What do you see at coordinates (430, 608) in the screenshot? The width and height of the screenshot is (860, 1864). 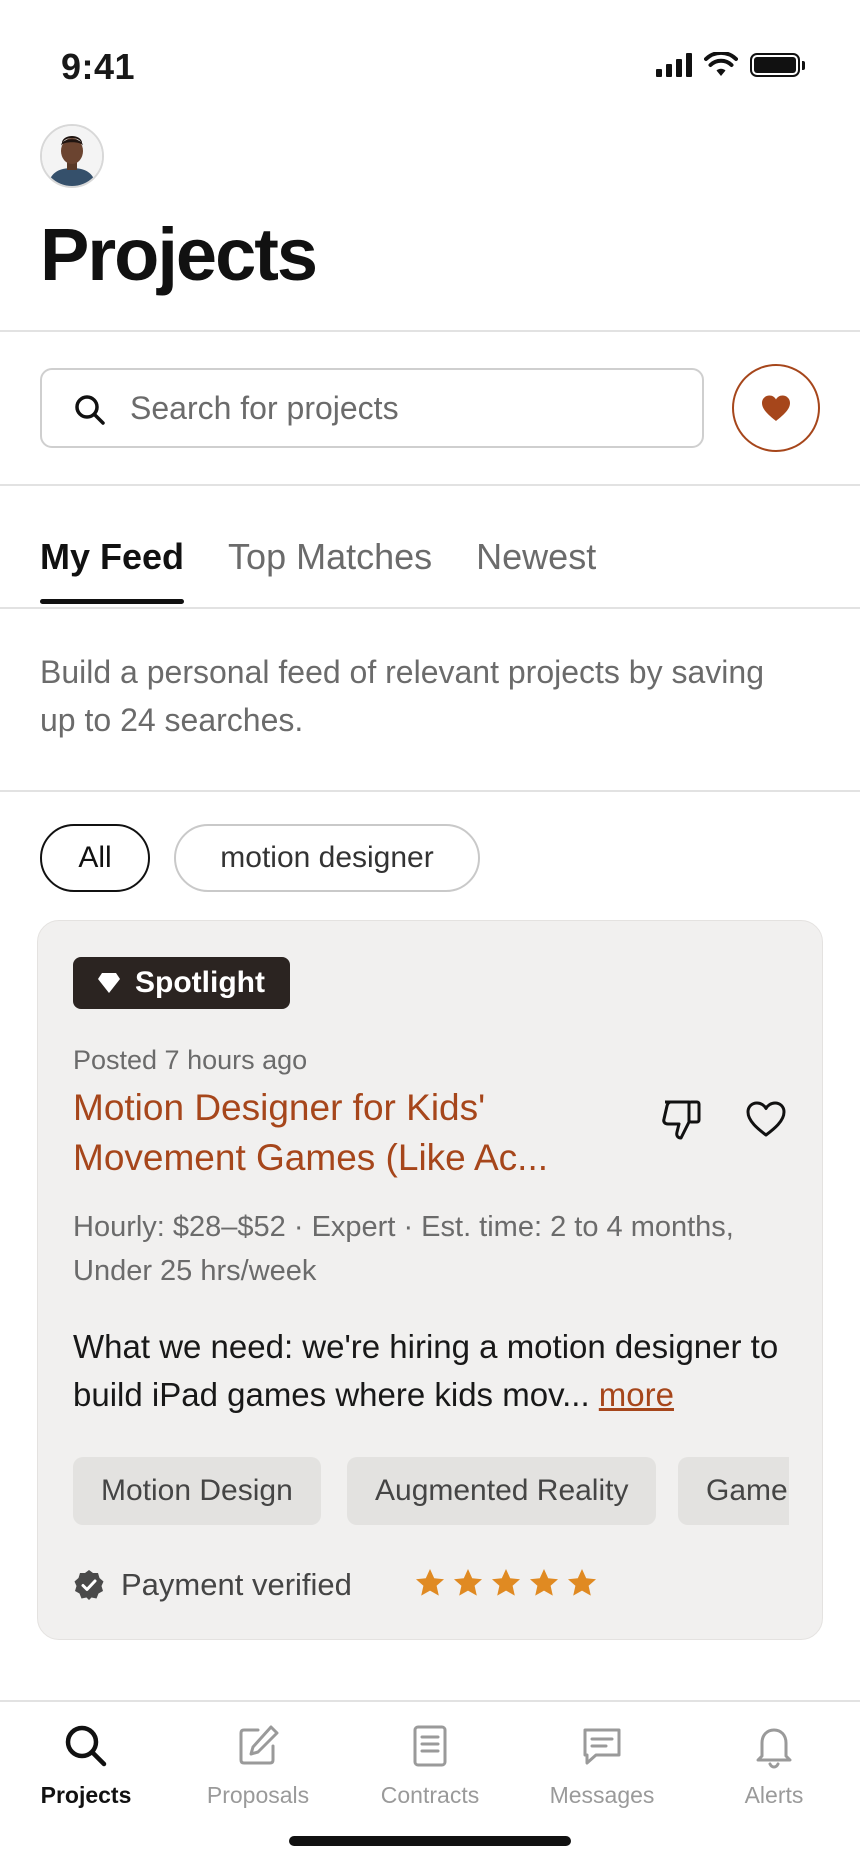 I see `tabs-divider` at bounding box center [430, 608].